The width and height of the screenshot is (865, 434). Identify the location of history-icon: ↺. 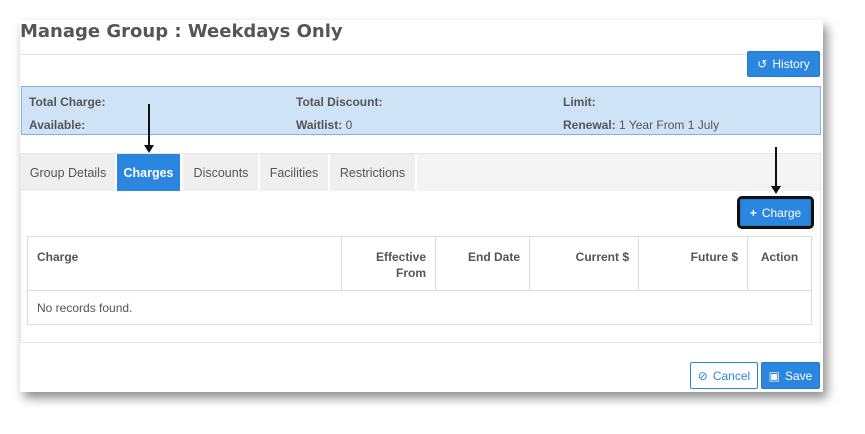
(762, 64).